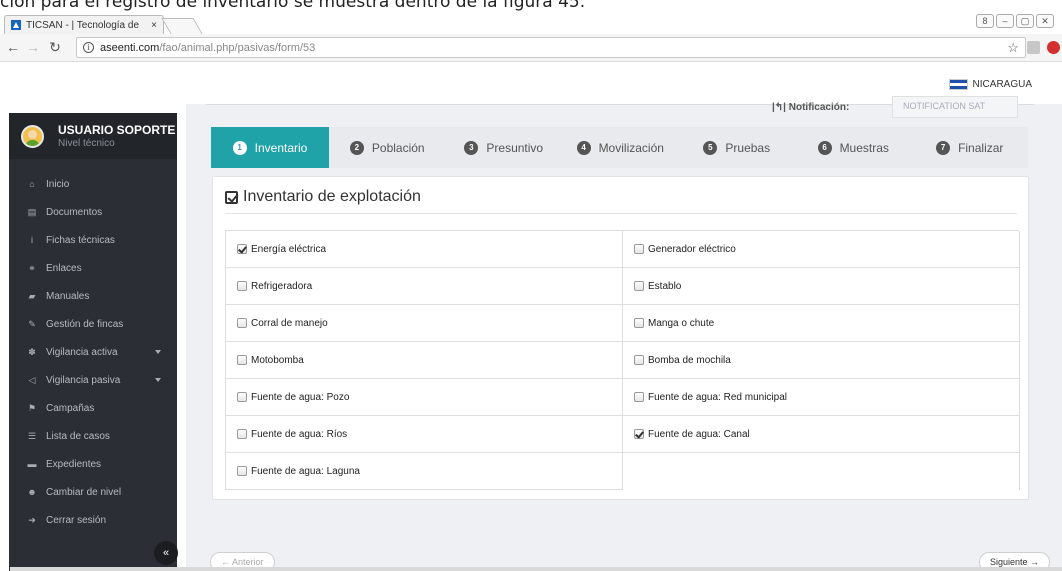 This screenshot has width=1062, height=571. Describe the element at coordinates (84, 492) in the screenshot. I see `sidebar-item-label: Cambiar de nivel` at that location.